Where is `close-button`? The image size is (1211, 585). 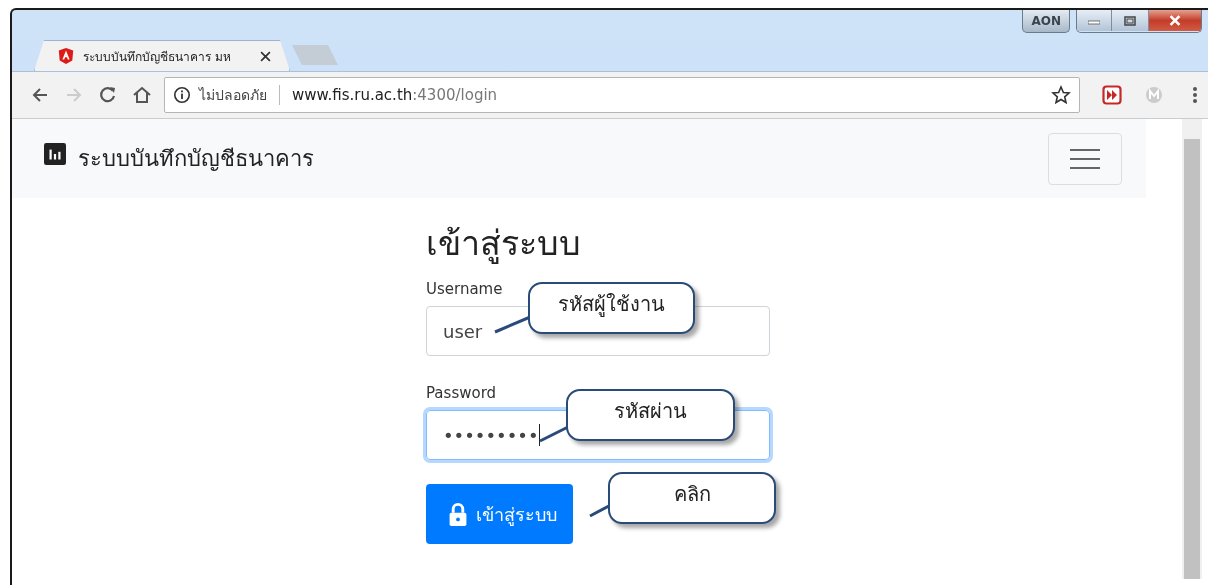
close-button is located at coordinates (1174, 20).